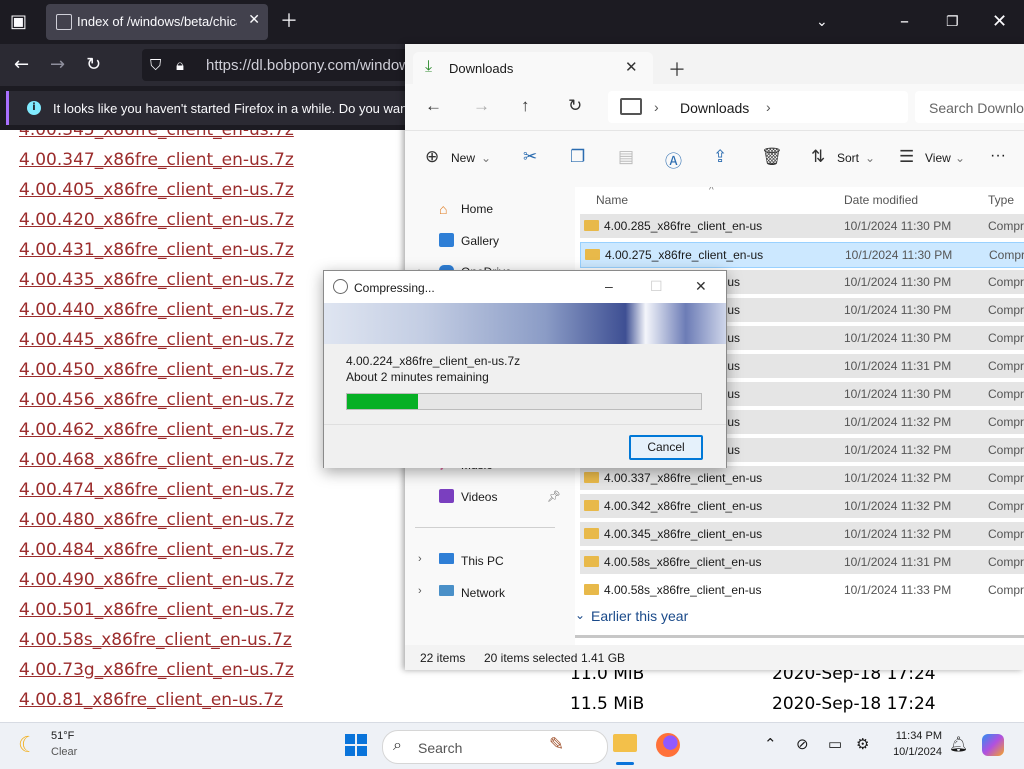 The width and height of the screenshot is (1024, 769). Describe the element at coordinates (477, 209) in the screenshot. I see `nav-item-home: Home` at that location.